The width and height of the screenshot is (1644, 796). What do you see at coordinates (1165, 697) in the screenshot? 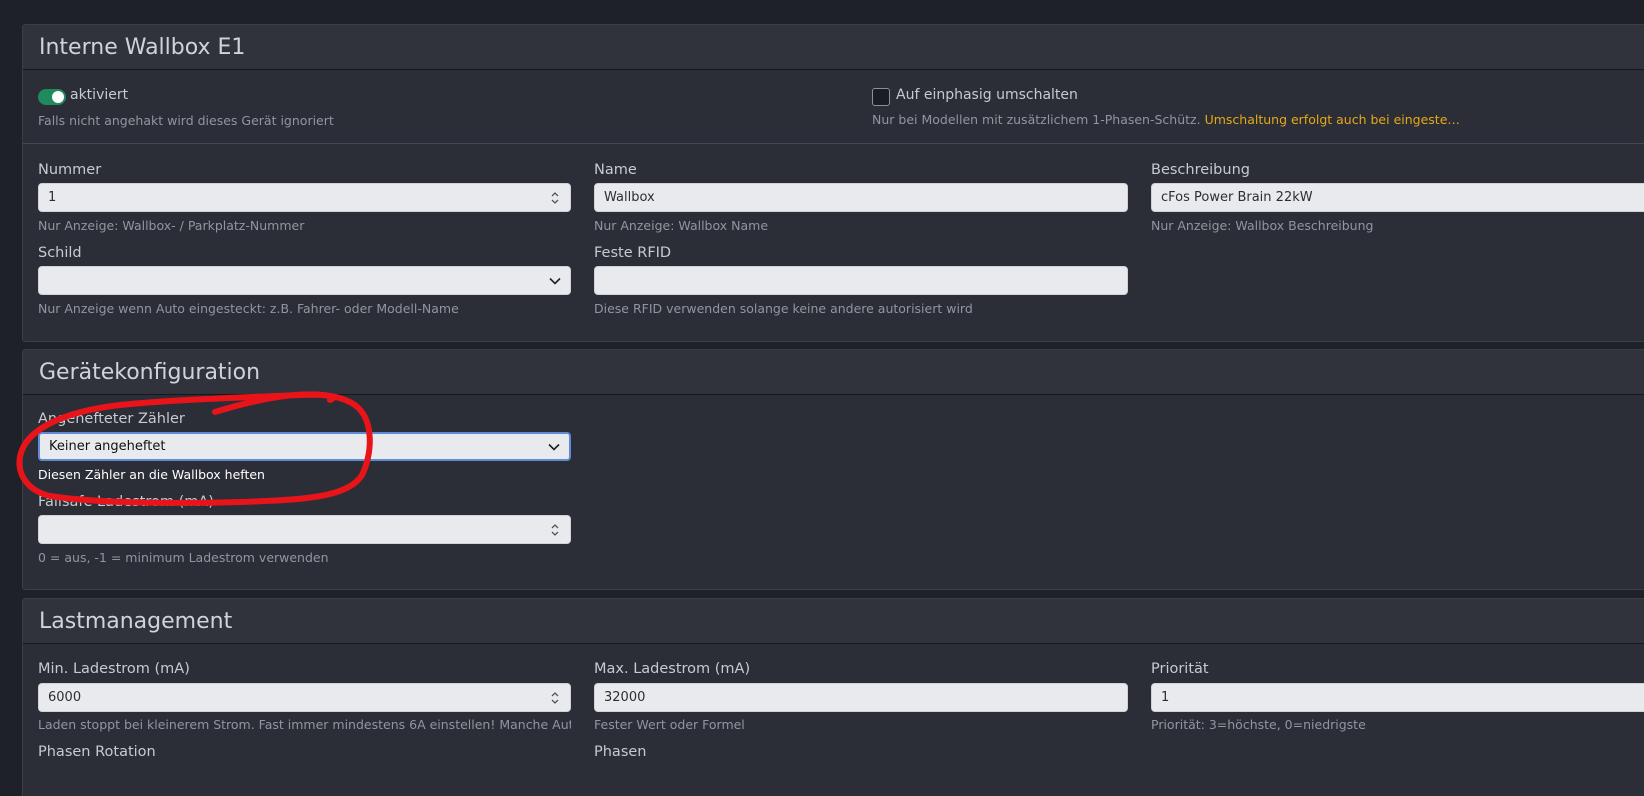
I see `priority-value: 1` at bounding box center [1165, 697].